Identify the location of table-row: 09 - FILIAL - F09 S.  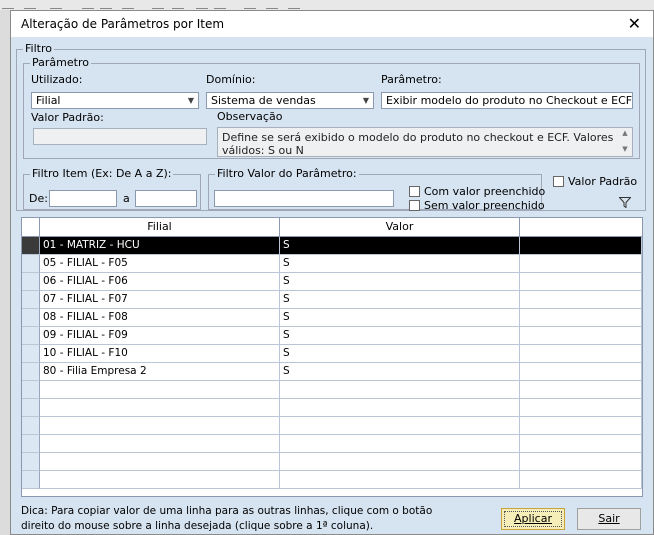
(332, 336).